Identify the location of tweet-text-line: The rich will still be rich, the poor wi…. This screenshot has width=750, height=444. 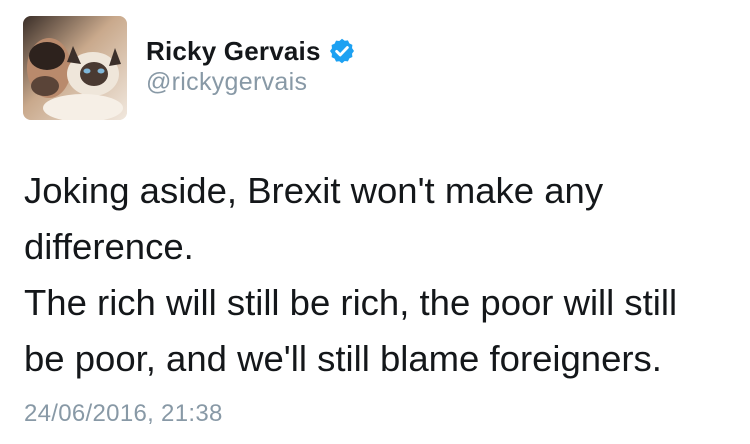
(351, 302).